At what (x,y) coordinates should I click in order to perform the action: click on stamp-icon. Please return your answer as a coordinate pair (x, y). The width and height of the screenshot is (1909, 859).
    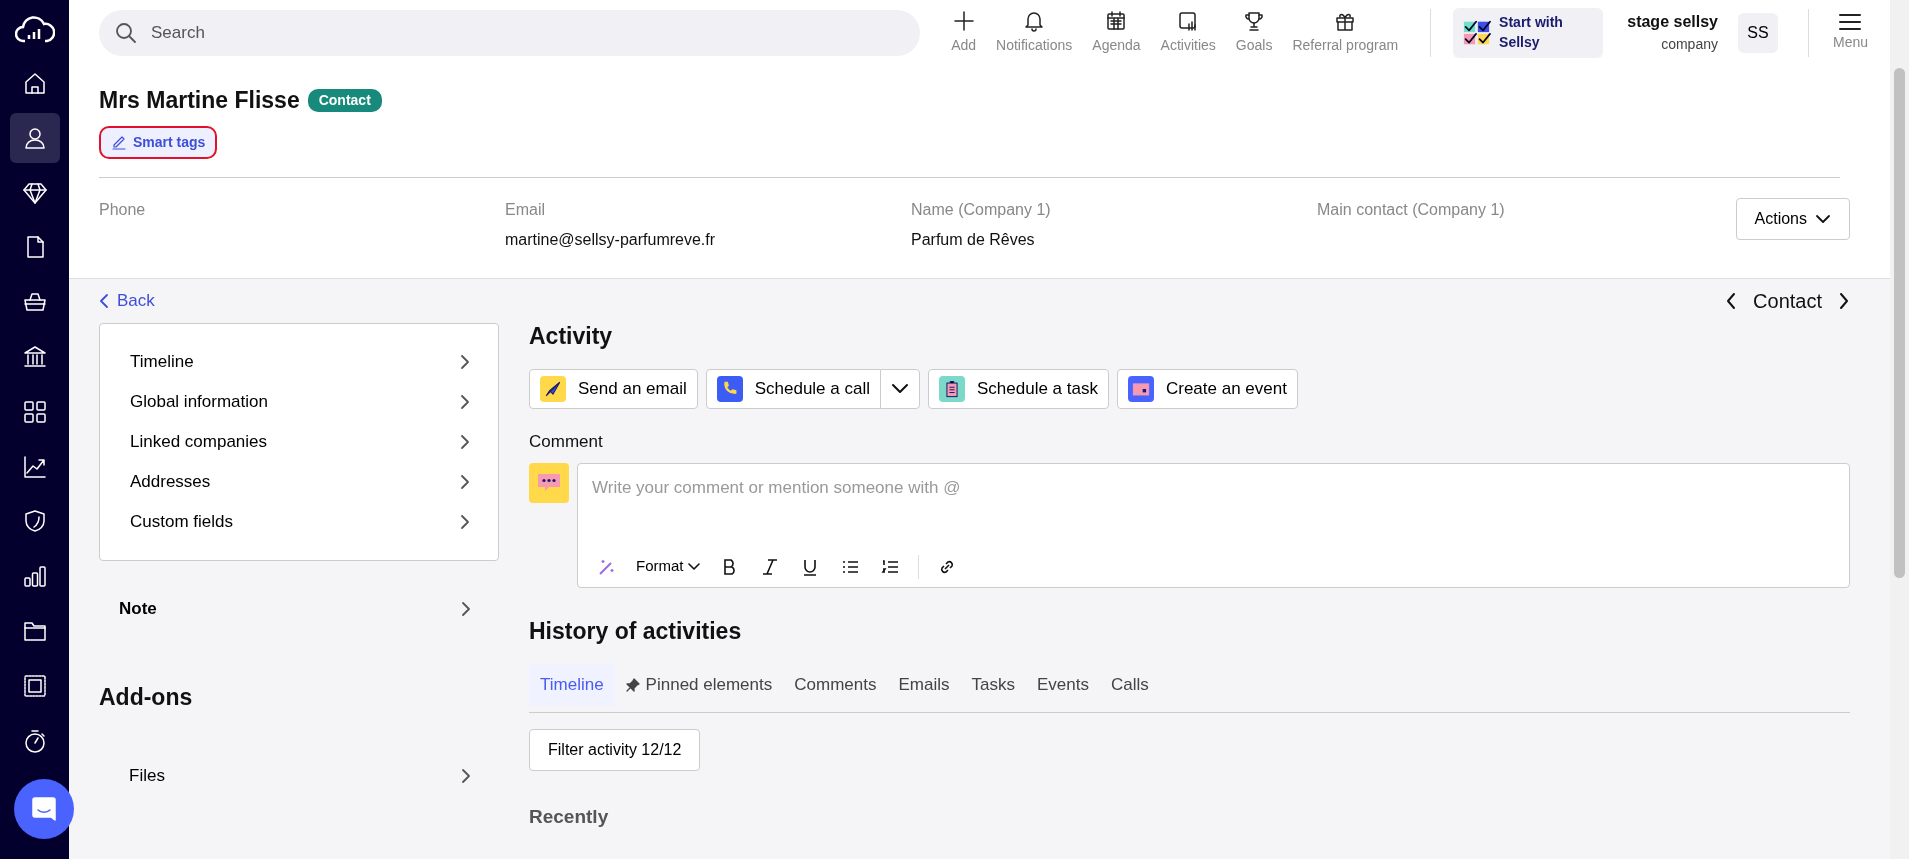
    Looking at the image, I should click on (34, 685).